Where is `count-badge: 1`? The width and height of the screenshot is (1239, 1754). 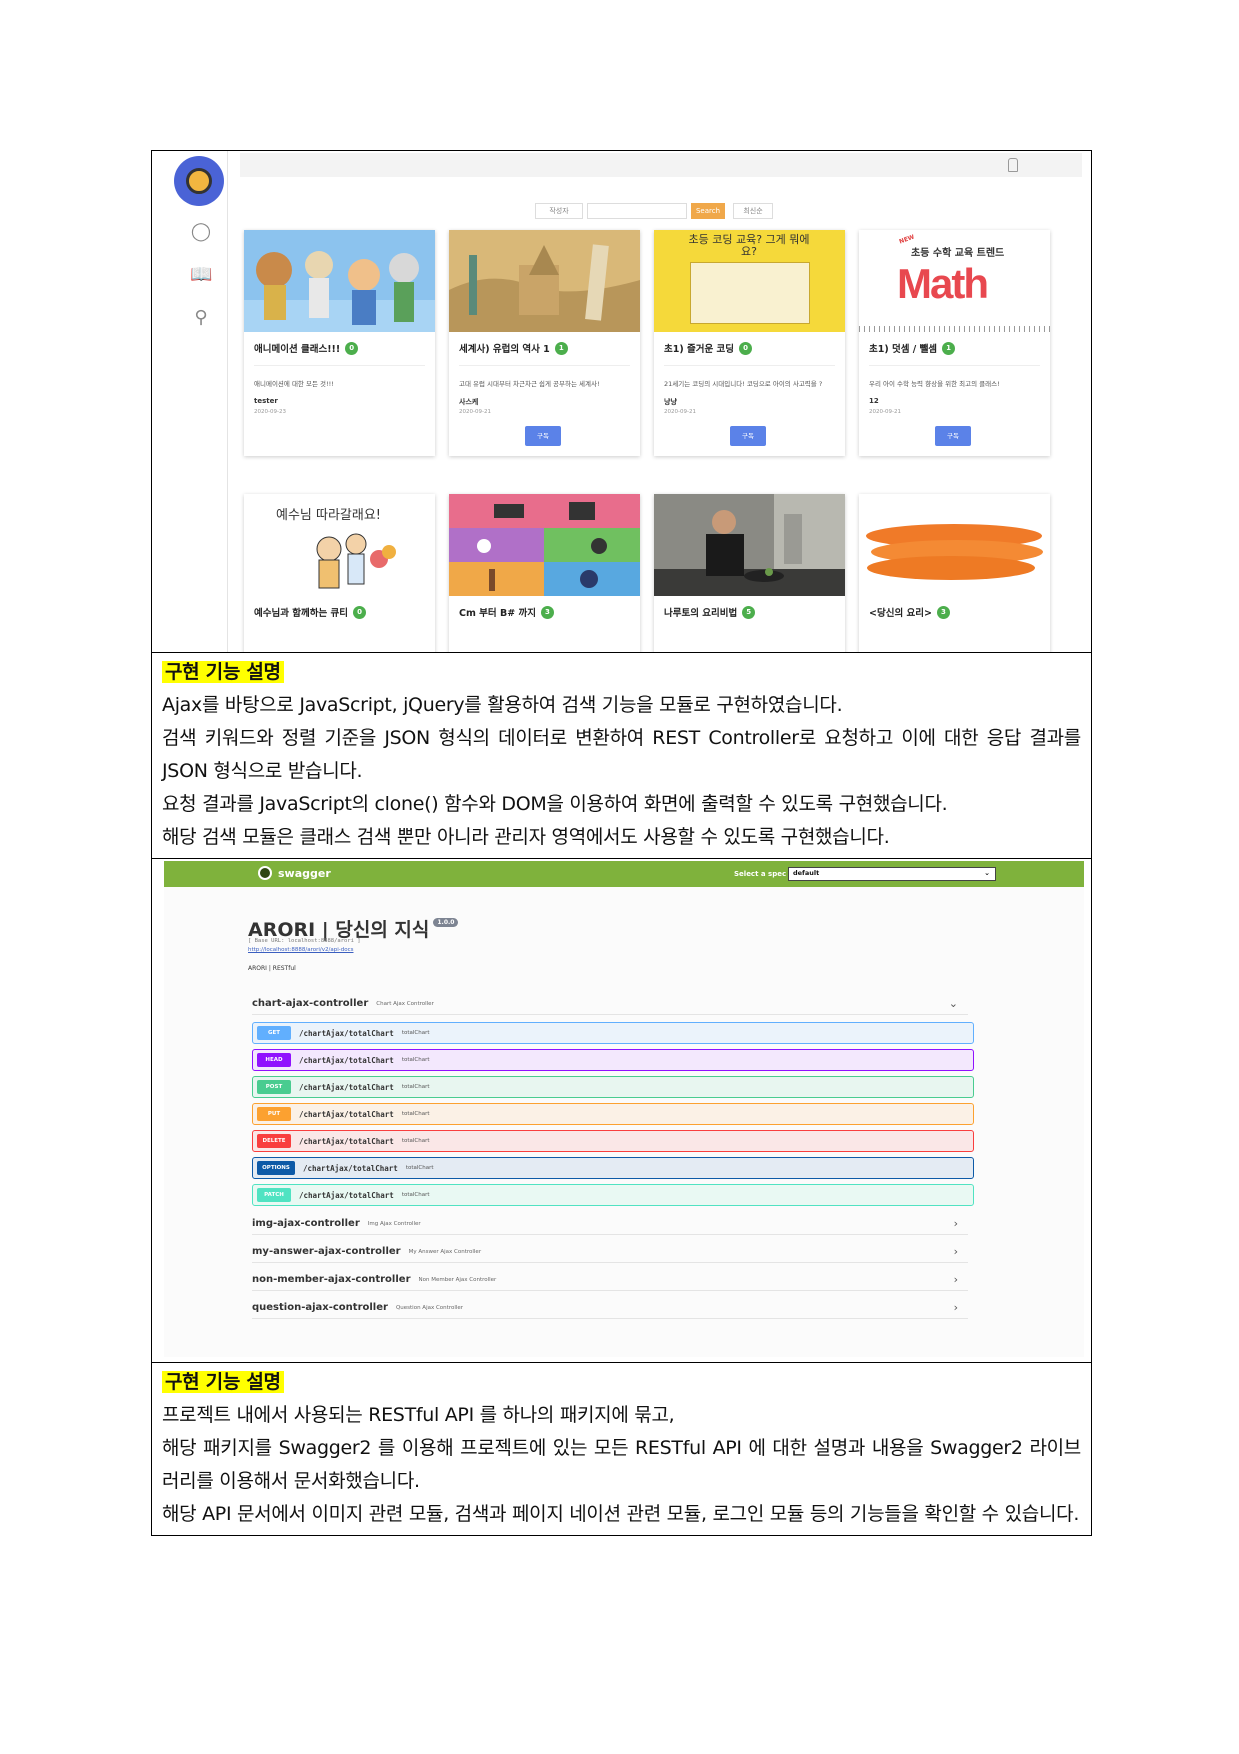
count-badge: 1 is located at coordinates (561, 348).